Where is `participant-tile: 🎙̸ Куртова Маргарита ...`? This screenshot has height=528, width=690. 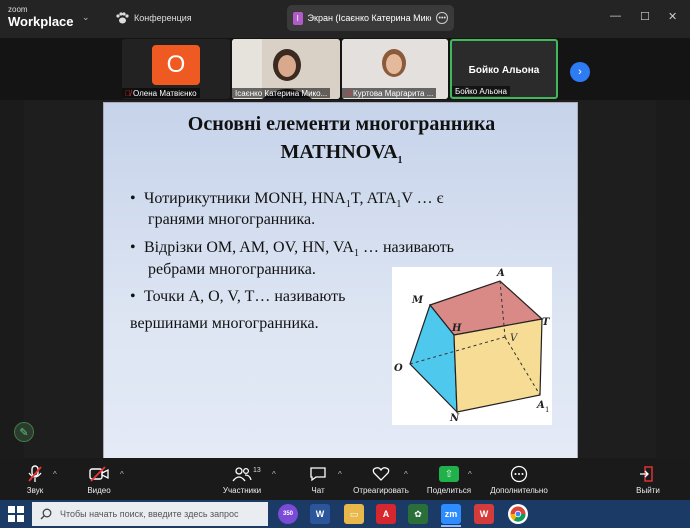
participant-tile: 🎙̸ Куртова Маргарита ... is located at coordinates (395, 69).